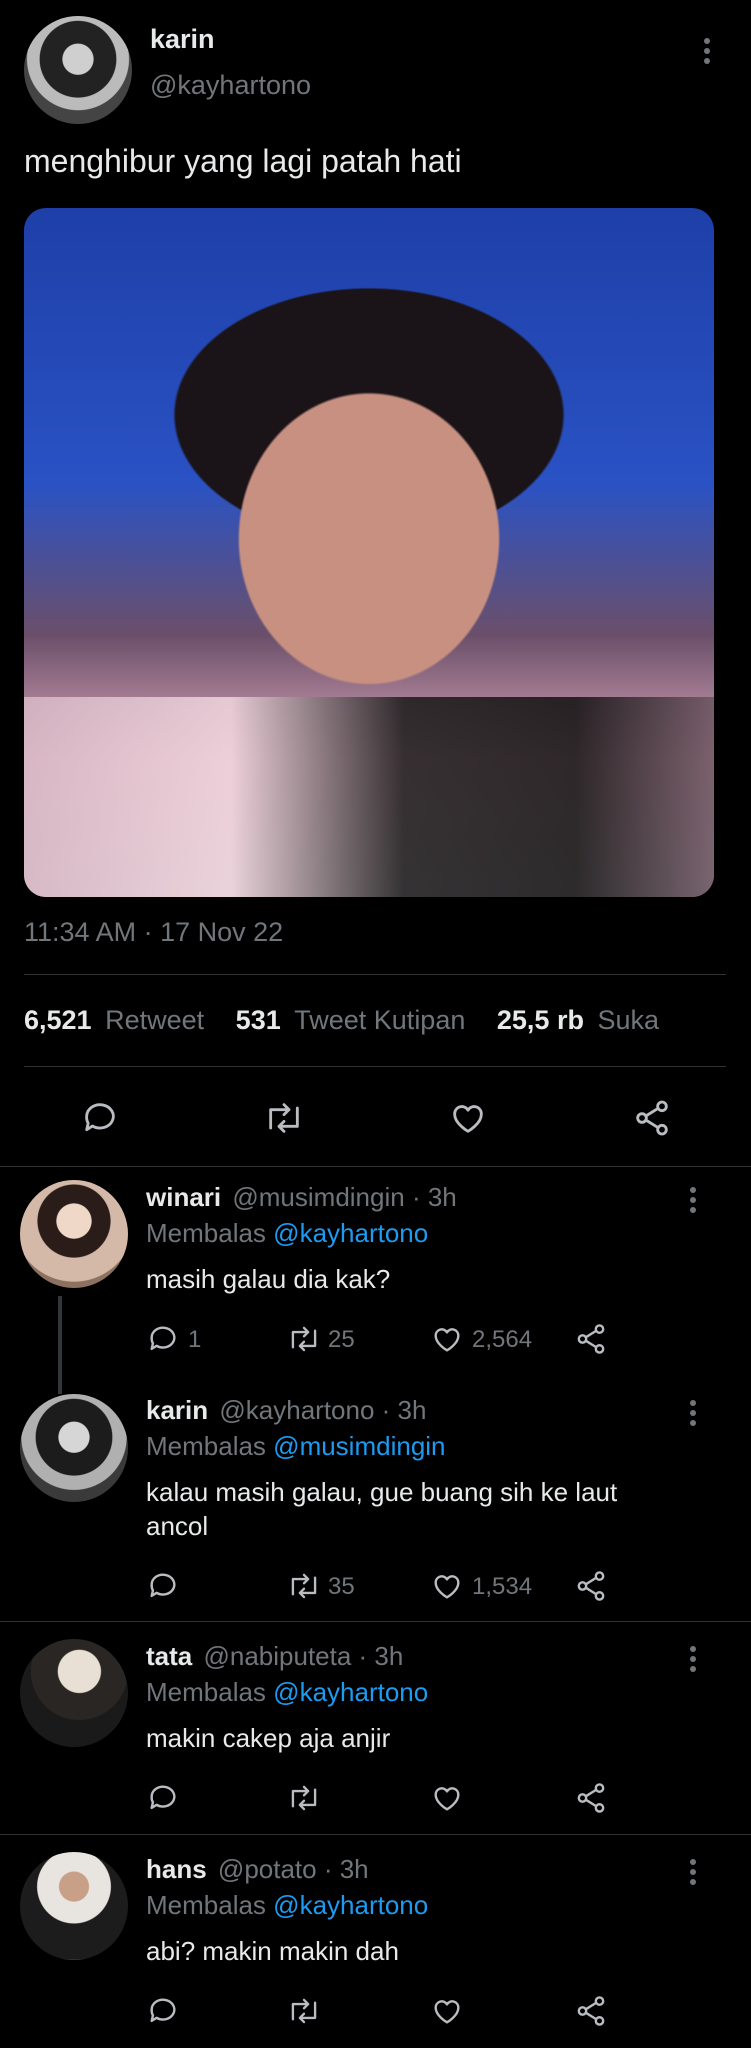 Image resolution: width=751 pixels, height=2048 pixels. I want to click on mention-link: @musimdingin, so click(359, 1446).